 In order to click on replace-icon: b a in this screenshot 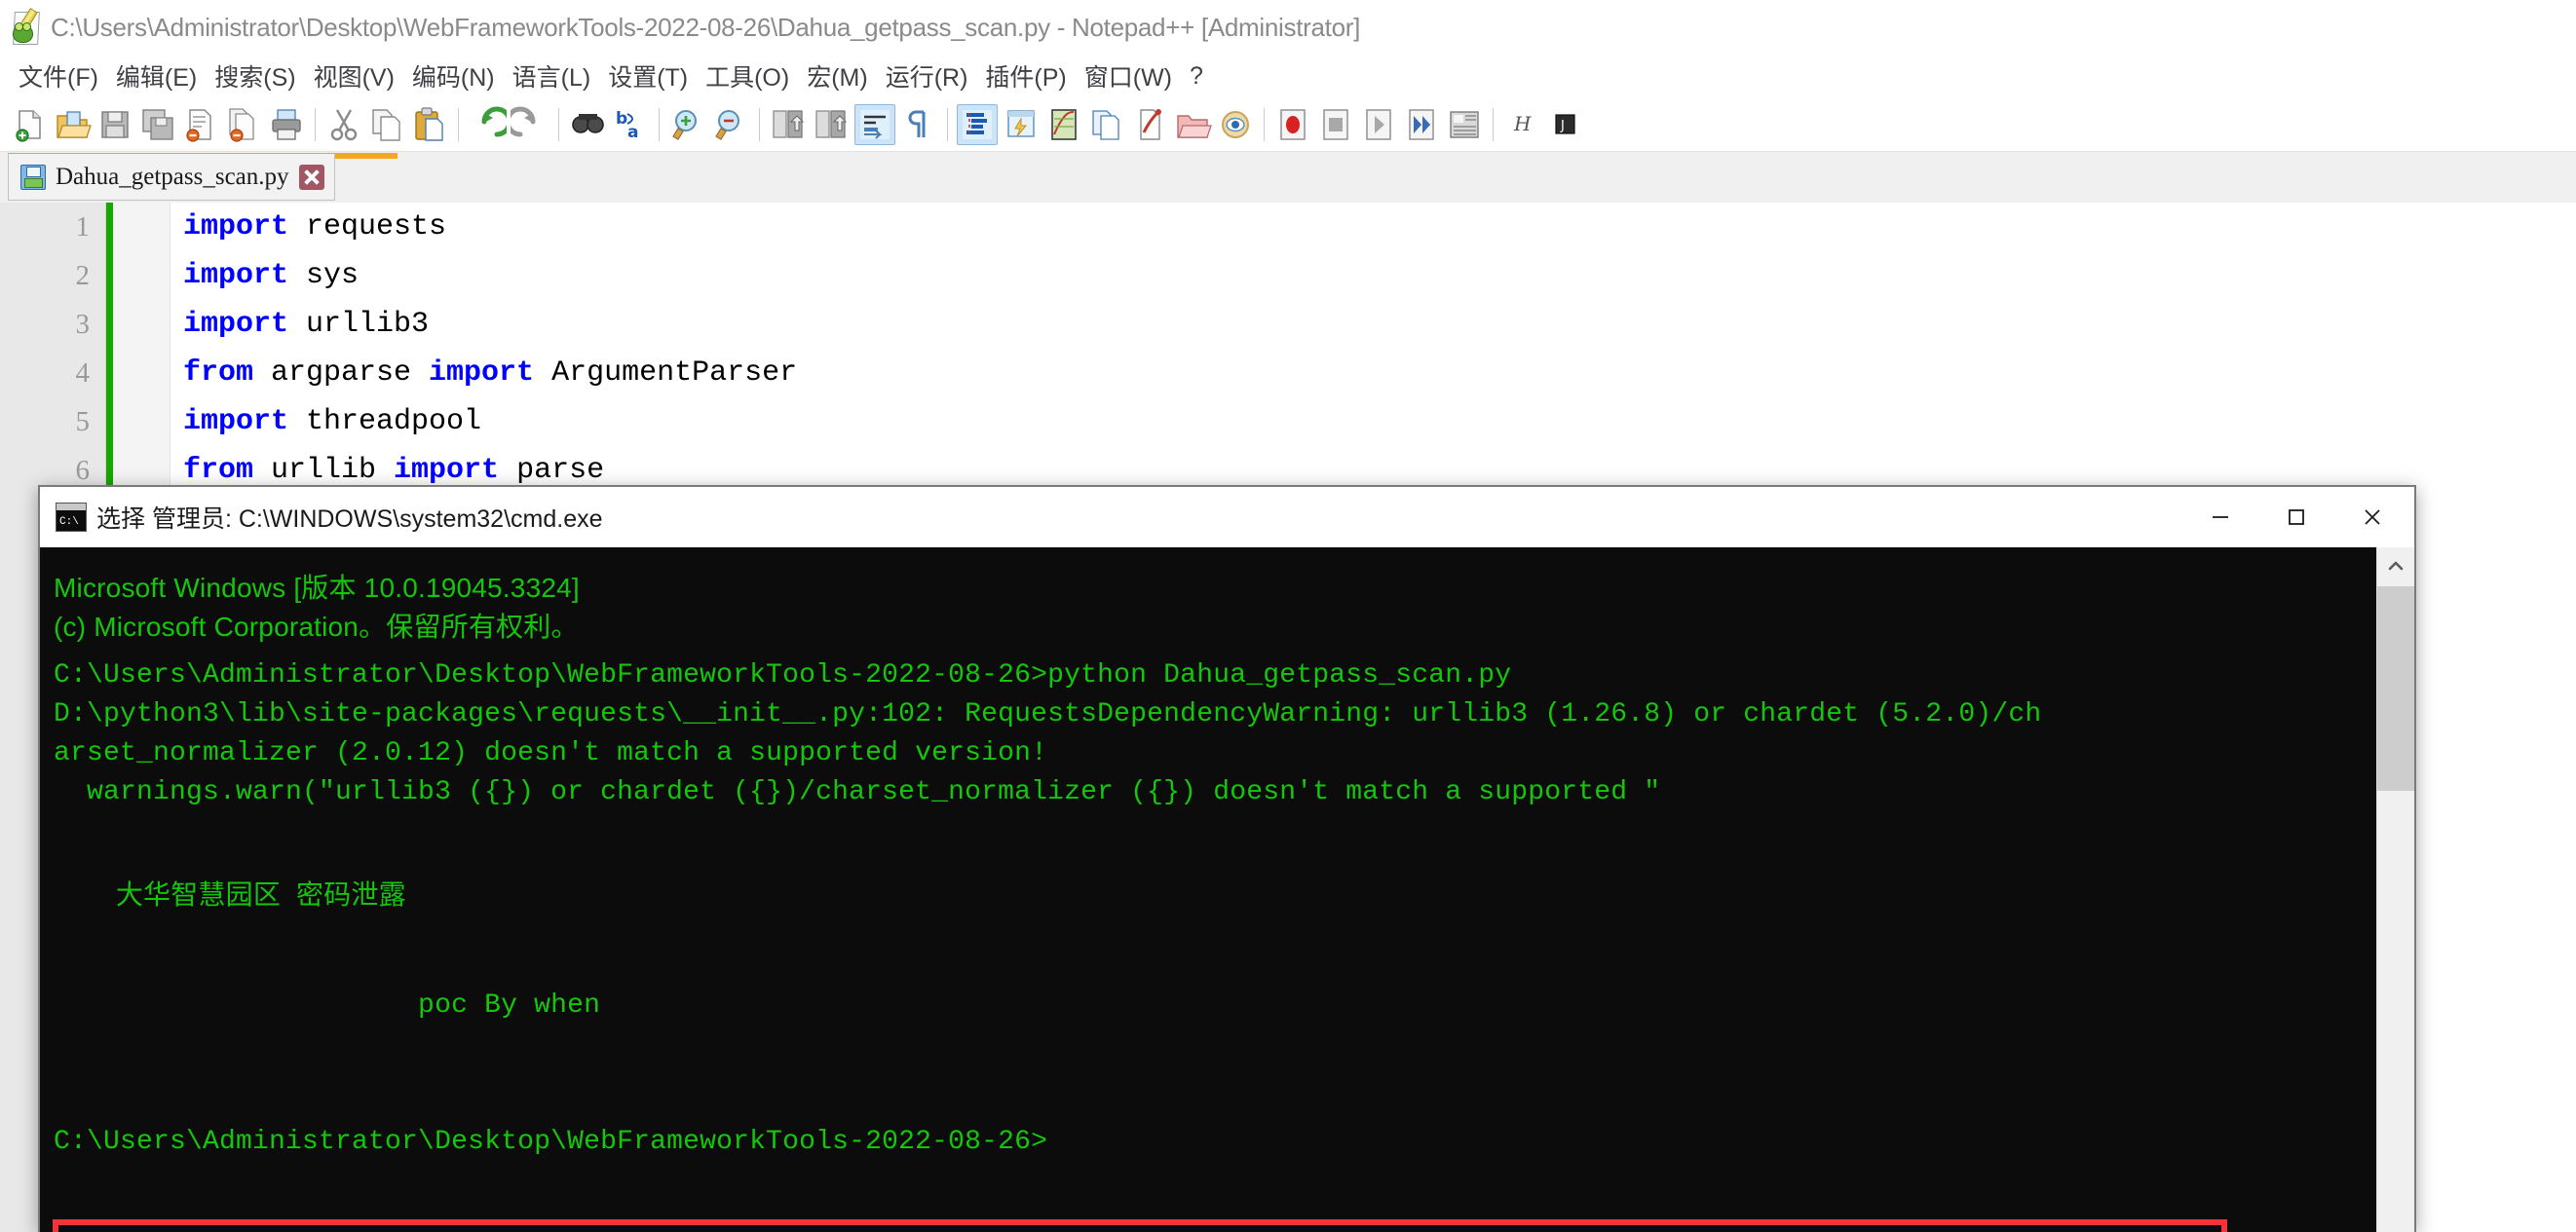, I will do `click(630, 124)`.